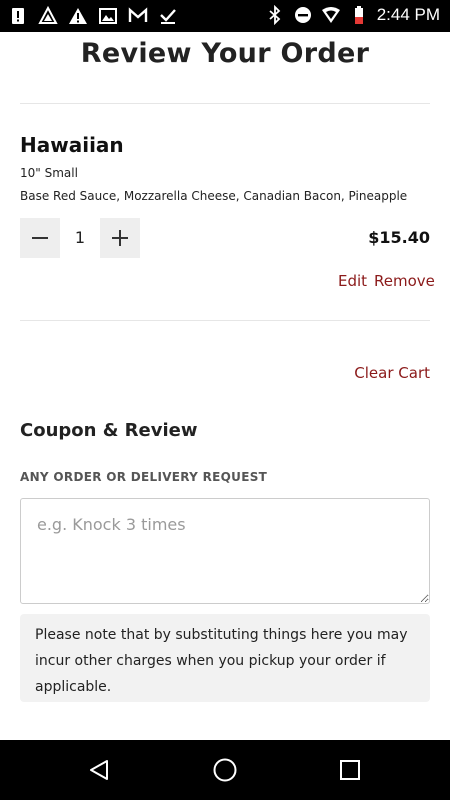  Describe the element at coordinates (399, 237) in the screenshot. I see `item-price: $15.40` at that location.